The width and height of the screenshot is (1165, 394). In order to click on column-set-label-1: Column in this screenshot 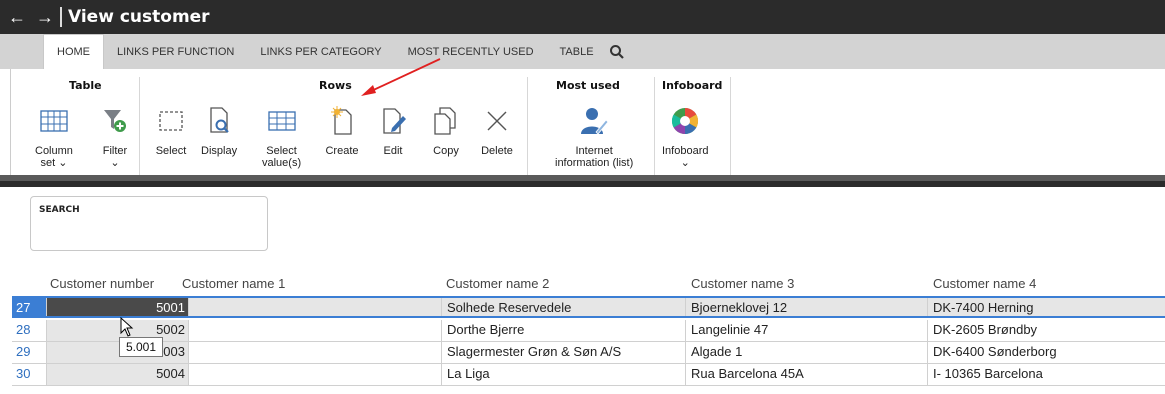, I will do `click(54, 151)`.